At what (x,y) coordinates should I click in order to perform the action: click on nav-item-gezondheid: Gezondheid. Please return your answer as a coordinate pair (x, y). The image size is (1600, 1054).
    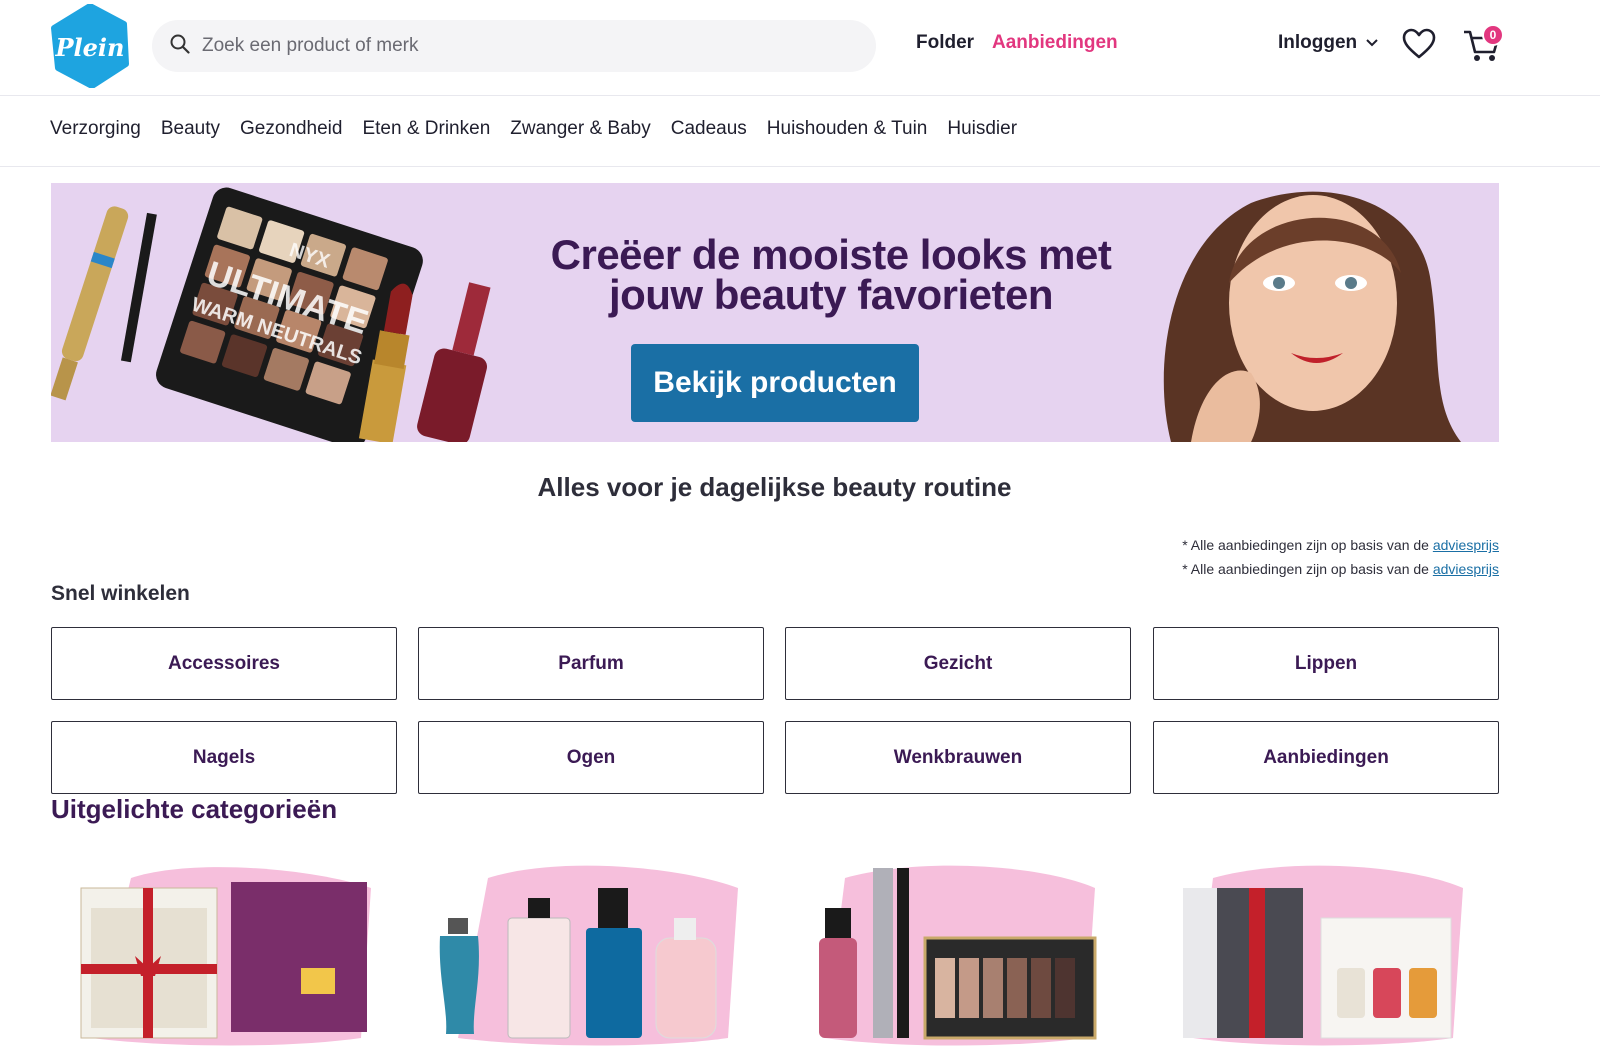
    Looking at the image, I should click on (291, 129).